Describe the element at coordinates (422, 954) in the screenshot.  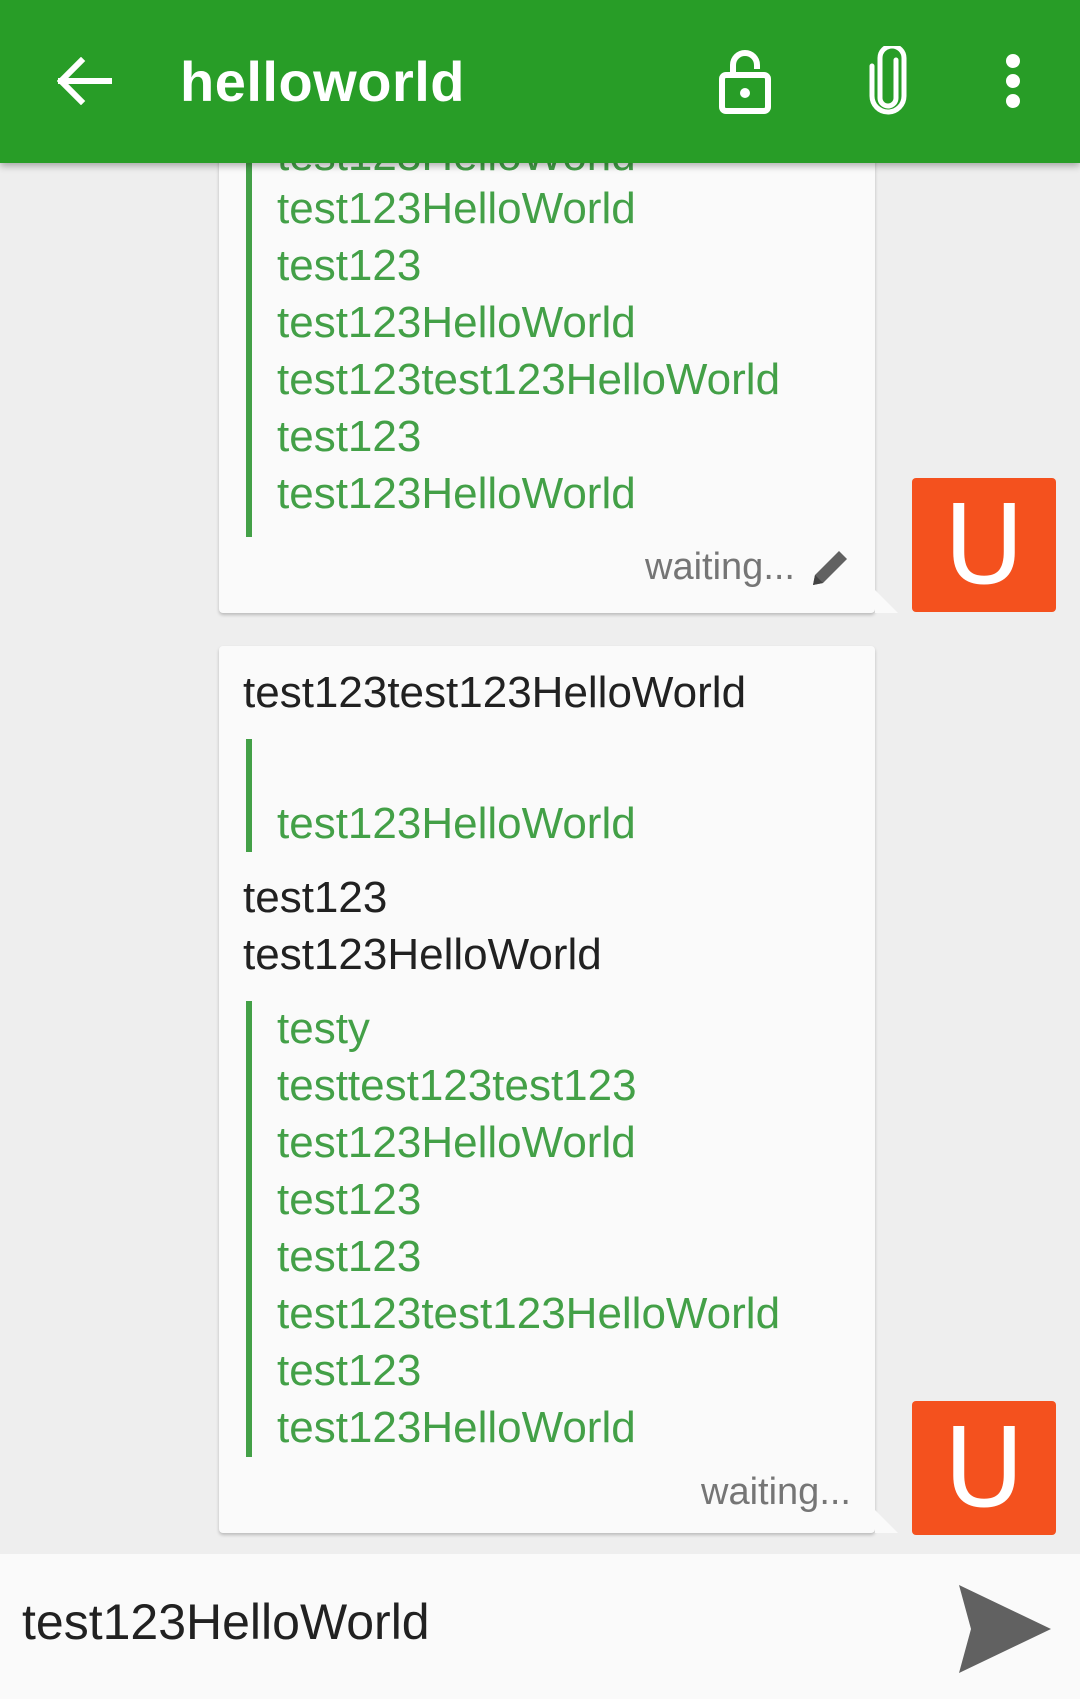
I see `message-text-line: test123HelloWorld` at that location.